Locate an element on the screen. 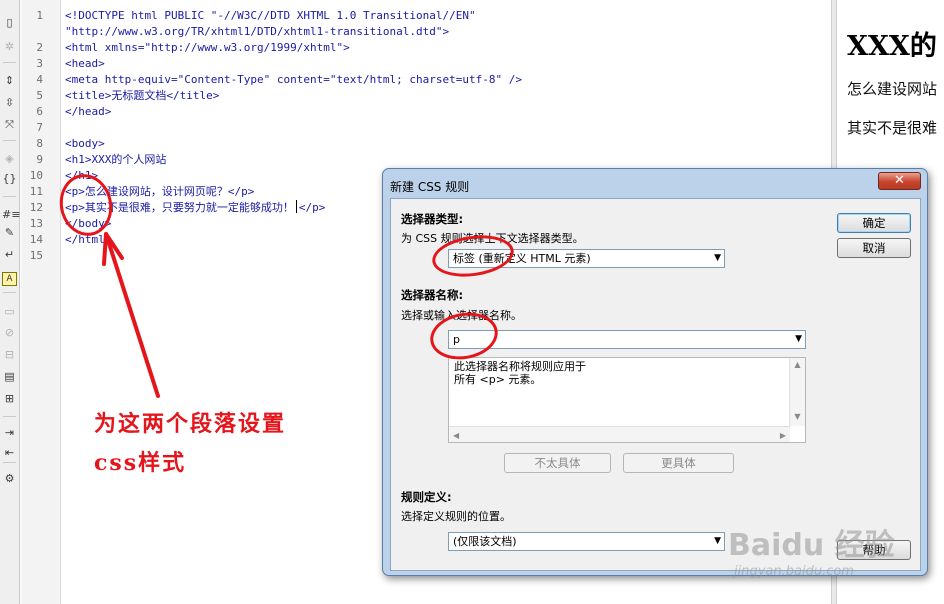 This screenshot has height=604, width=944. annotation-text-line-1: 为这两个段落设置 is located at coordinates (190, 424).